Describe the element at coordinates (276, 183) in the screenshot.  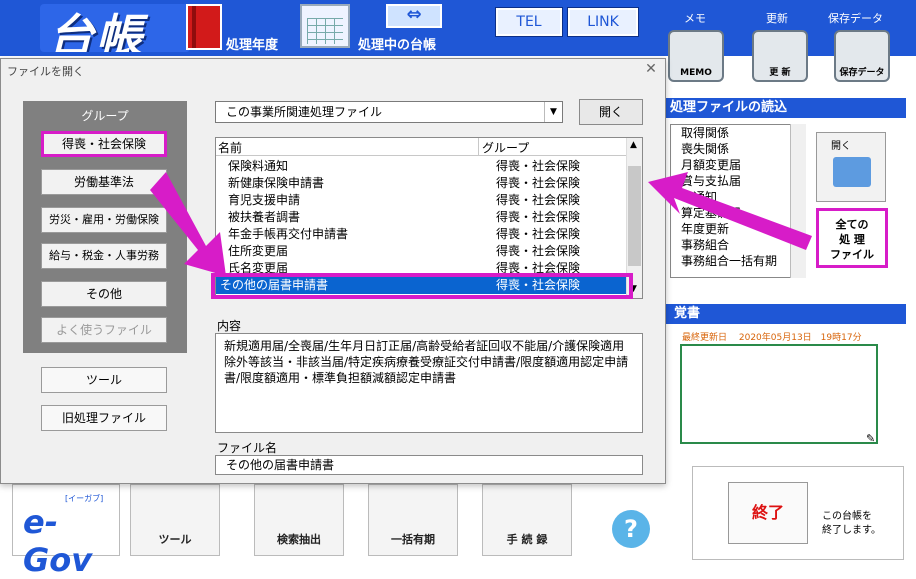
I see `row-name: 新健康保険申請書` at that location.